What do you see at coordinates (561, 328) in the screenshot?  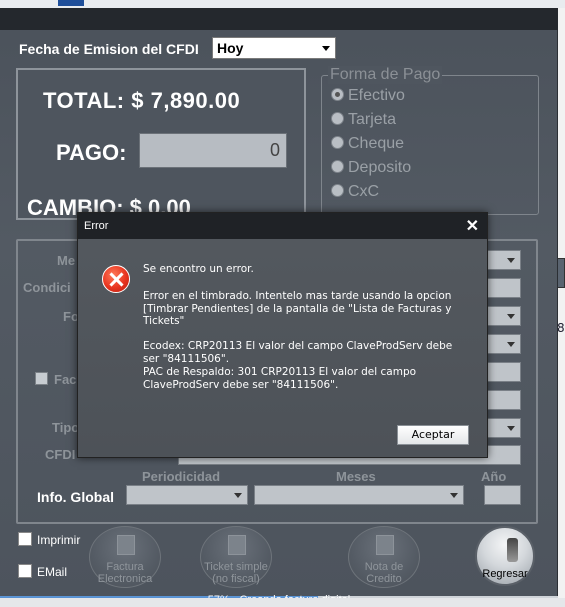 I see `background-digit: 8` at bounding box center [561, 328].